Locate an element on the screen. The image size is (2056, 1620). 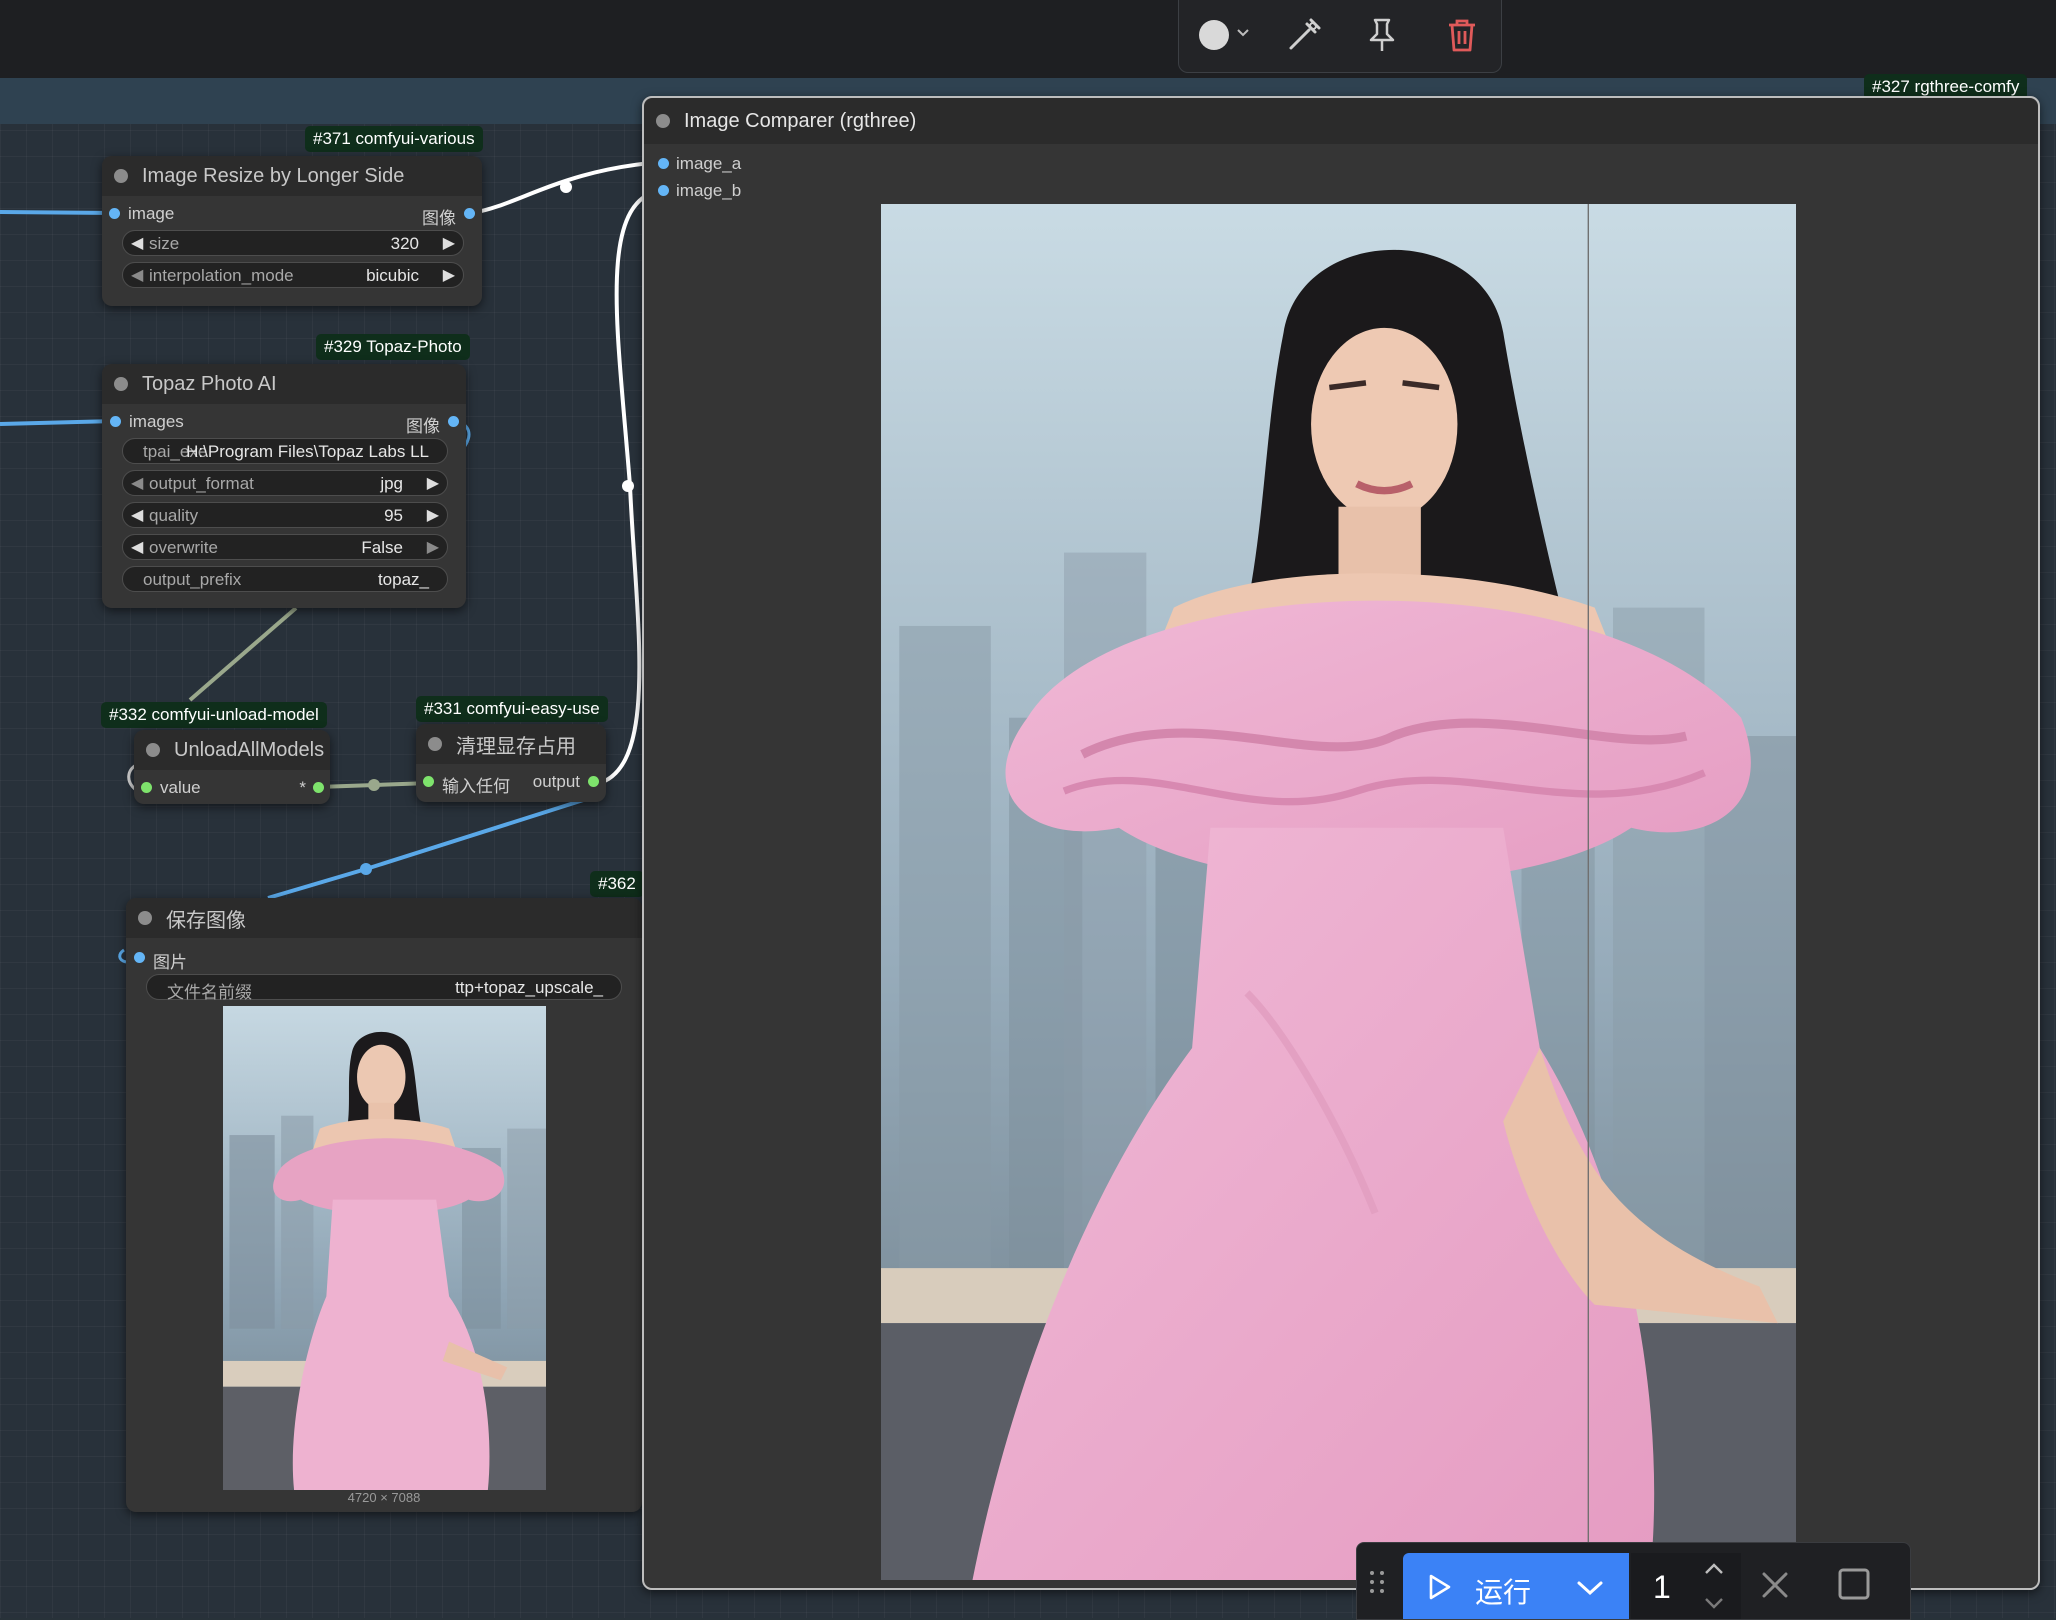
stop-button is located at coordinates (1854, 1584).